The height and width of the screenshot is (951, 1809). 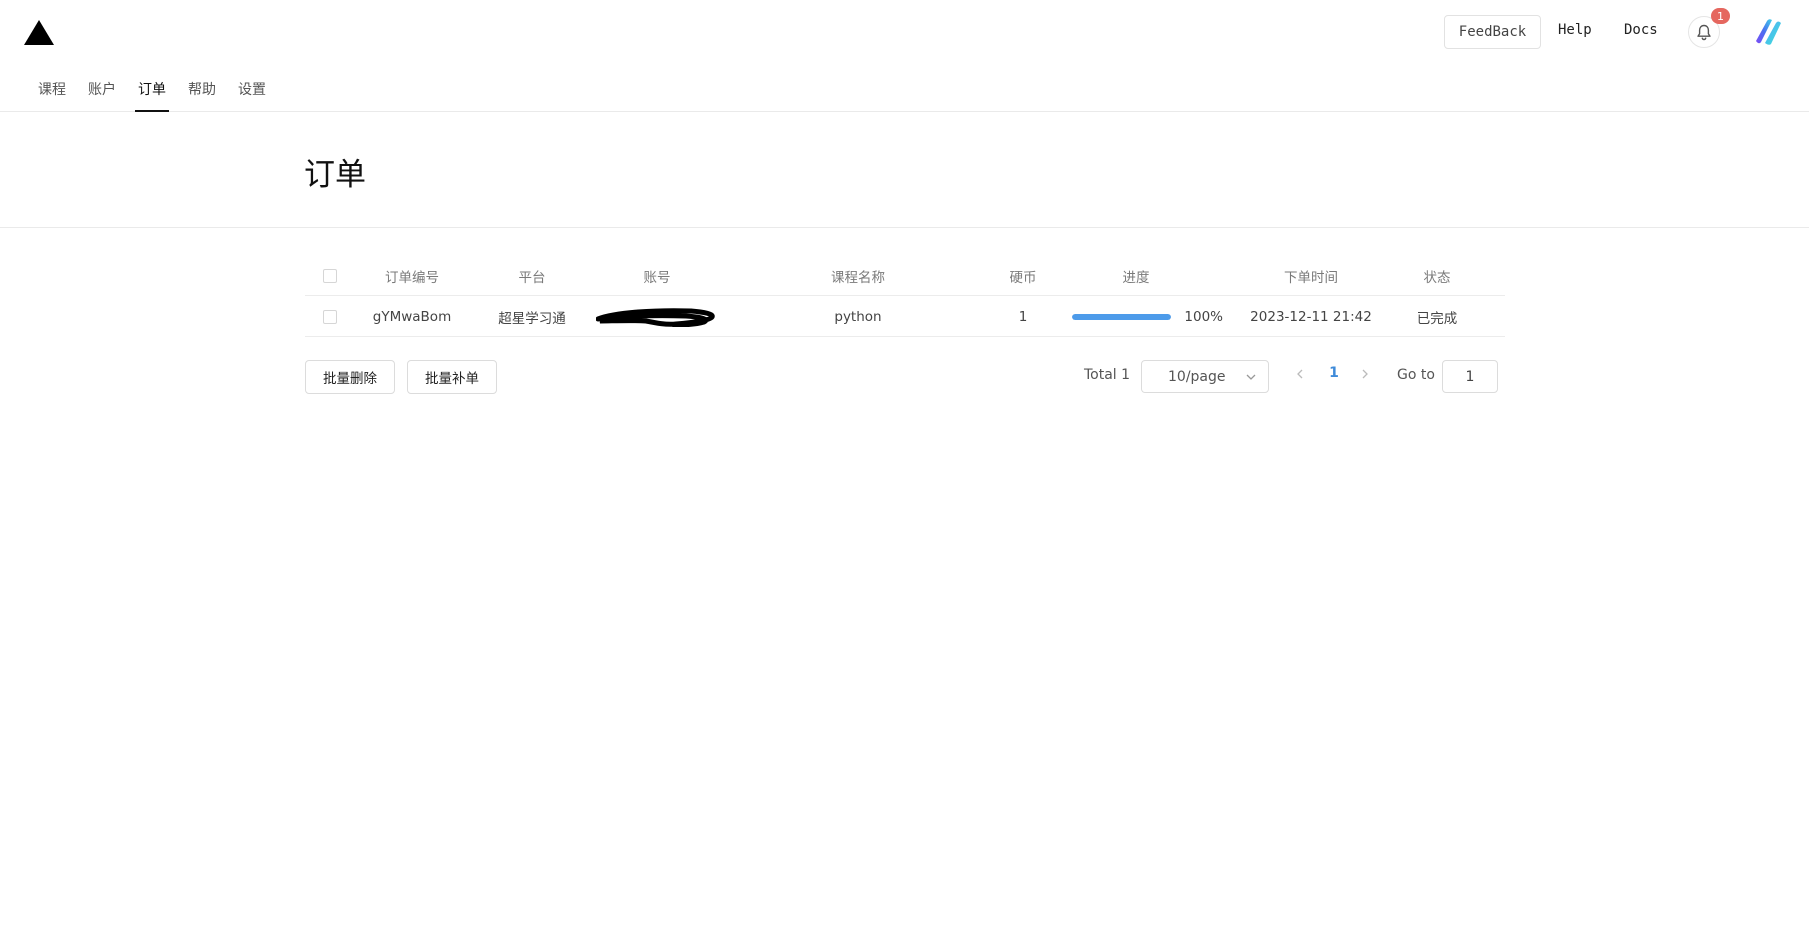 I want to click on goto-label: Go to, so click(x=1416, y=375).